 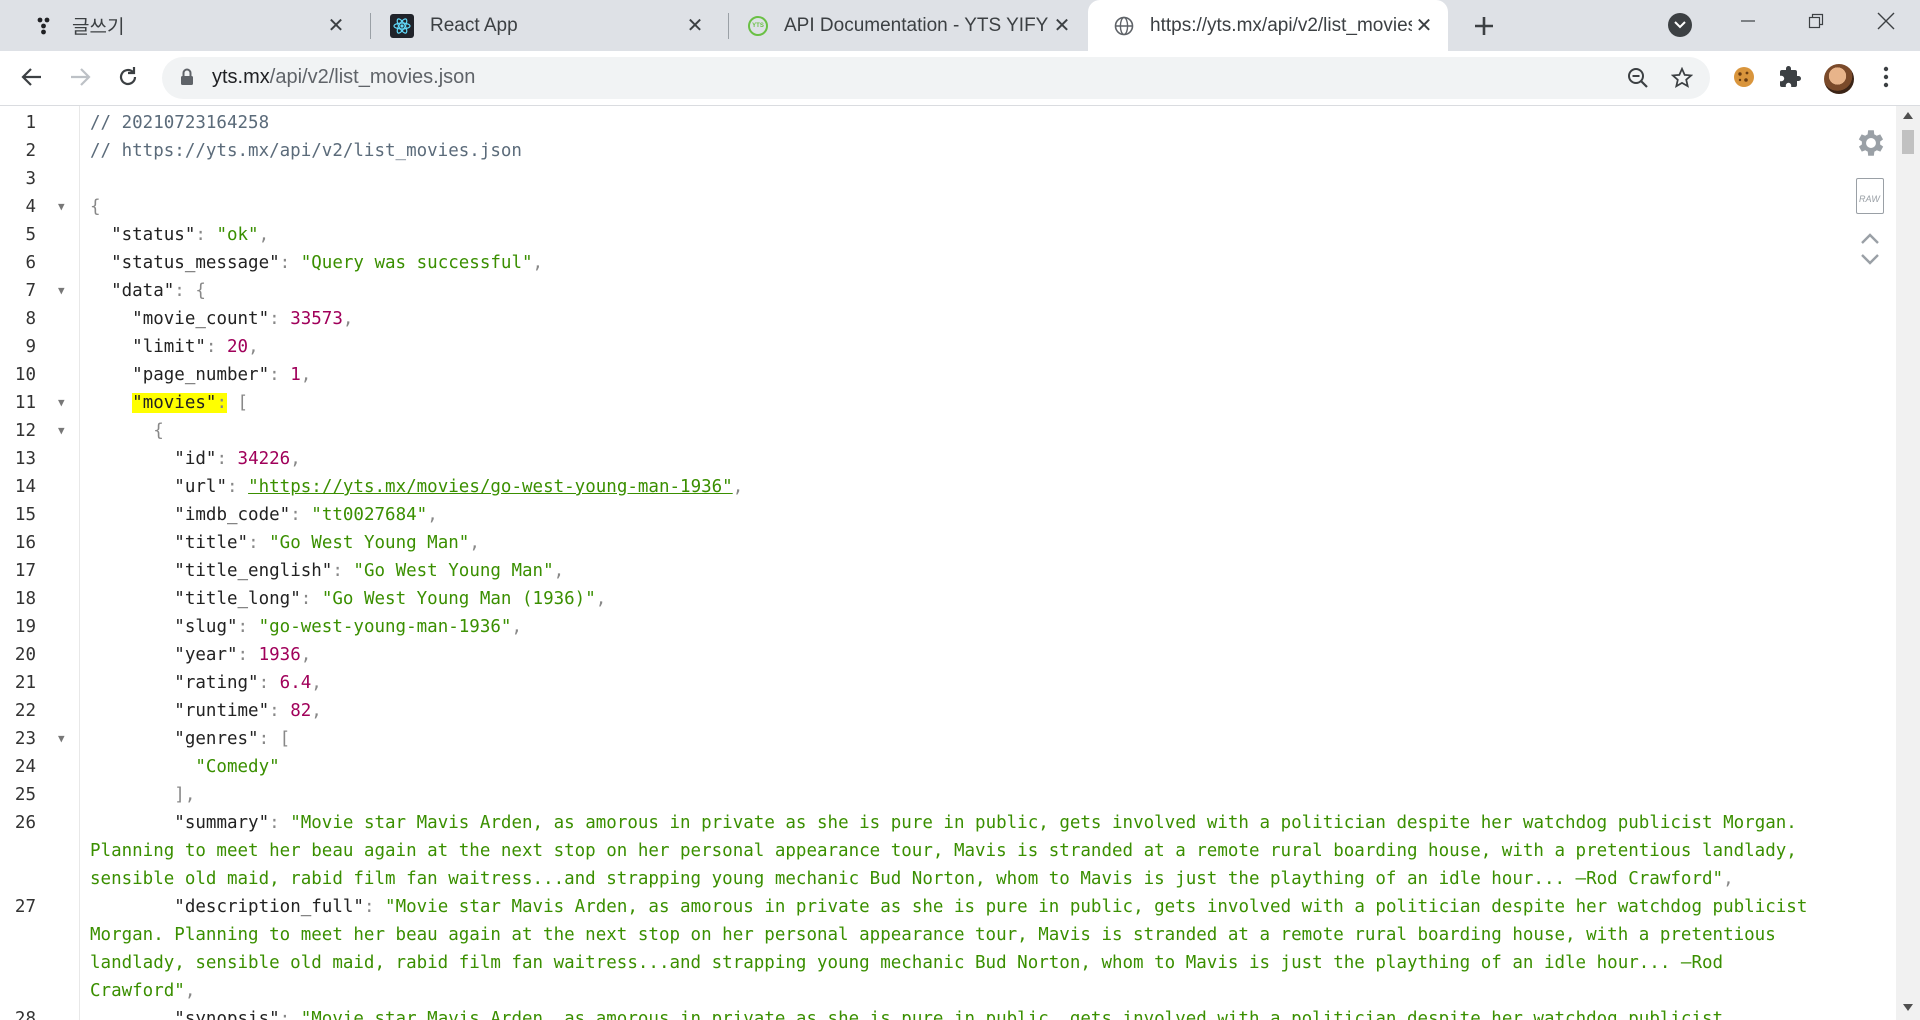 I want to click on code-line: 7 ▼ "data": {, so click(x=920, y=291).